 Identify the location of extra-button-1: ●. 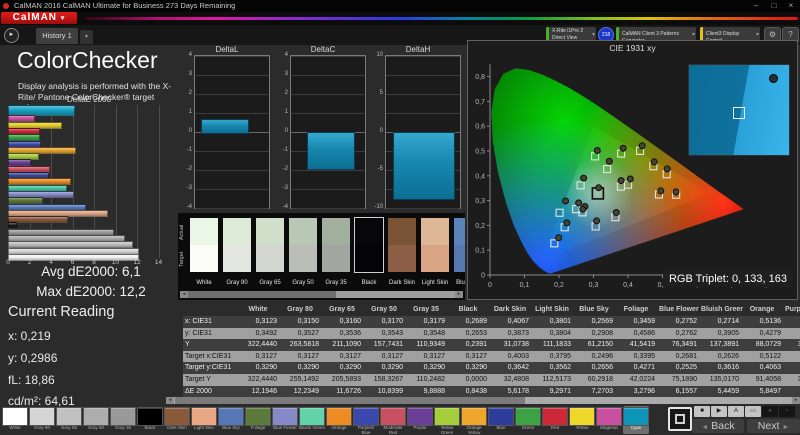
(770, 411).